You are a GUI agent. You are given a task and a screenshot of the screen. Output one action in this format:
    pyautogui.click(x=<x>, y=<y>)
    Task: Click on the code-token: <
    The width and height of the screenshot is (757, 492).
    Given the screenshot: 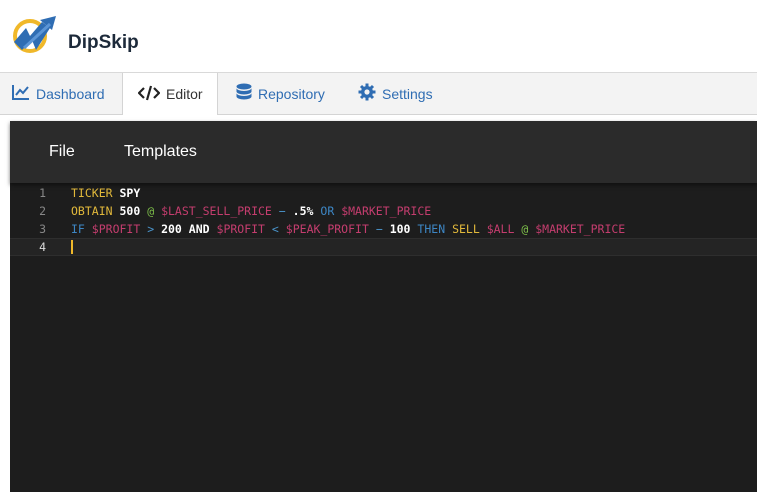 What is the action you would take?
    pyautogui.click(x=275, y=229)
    